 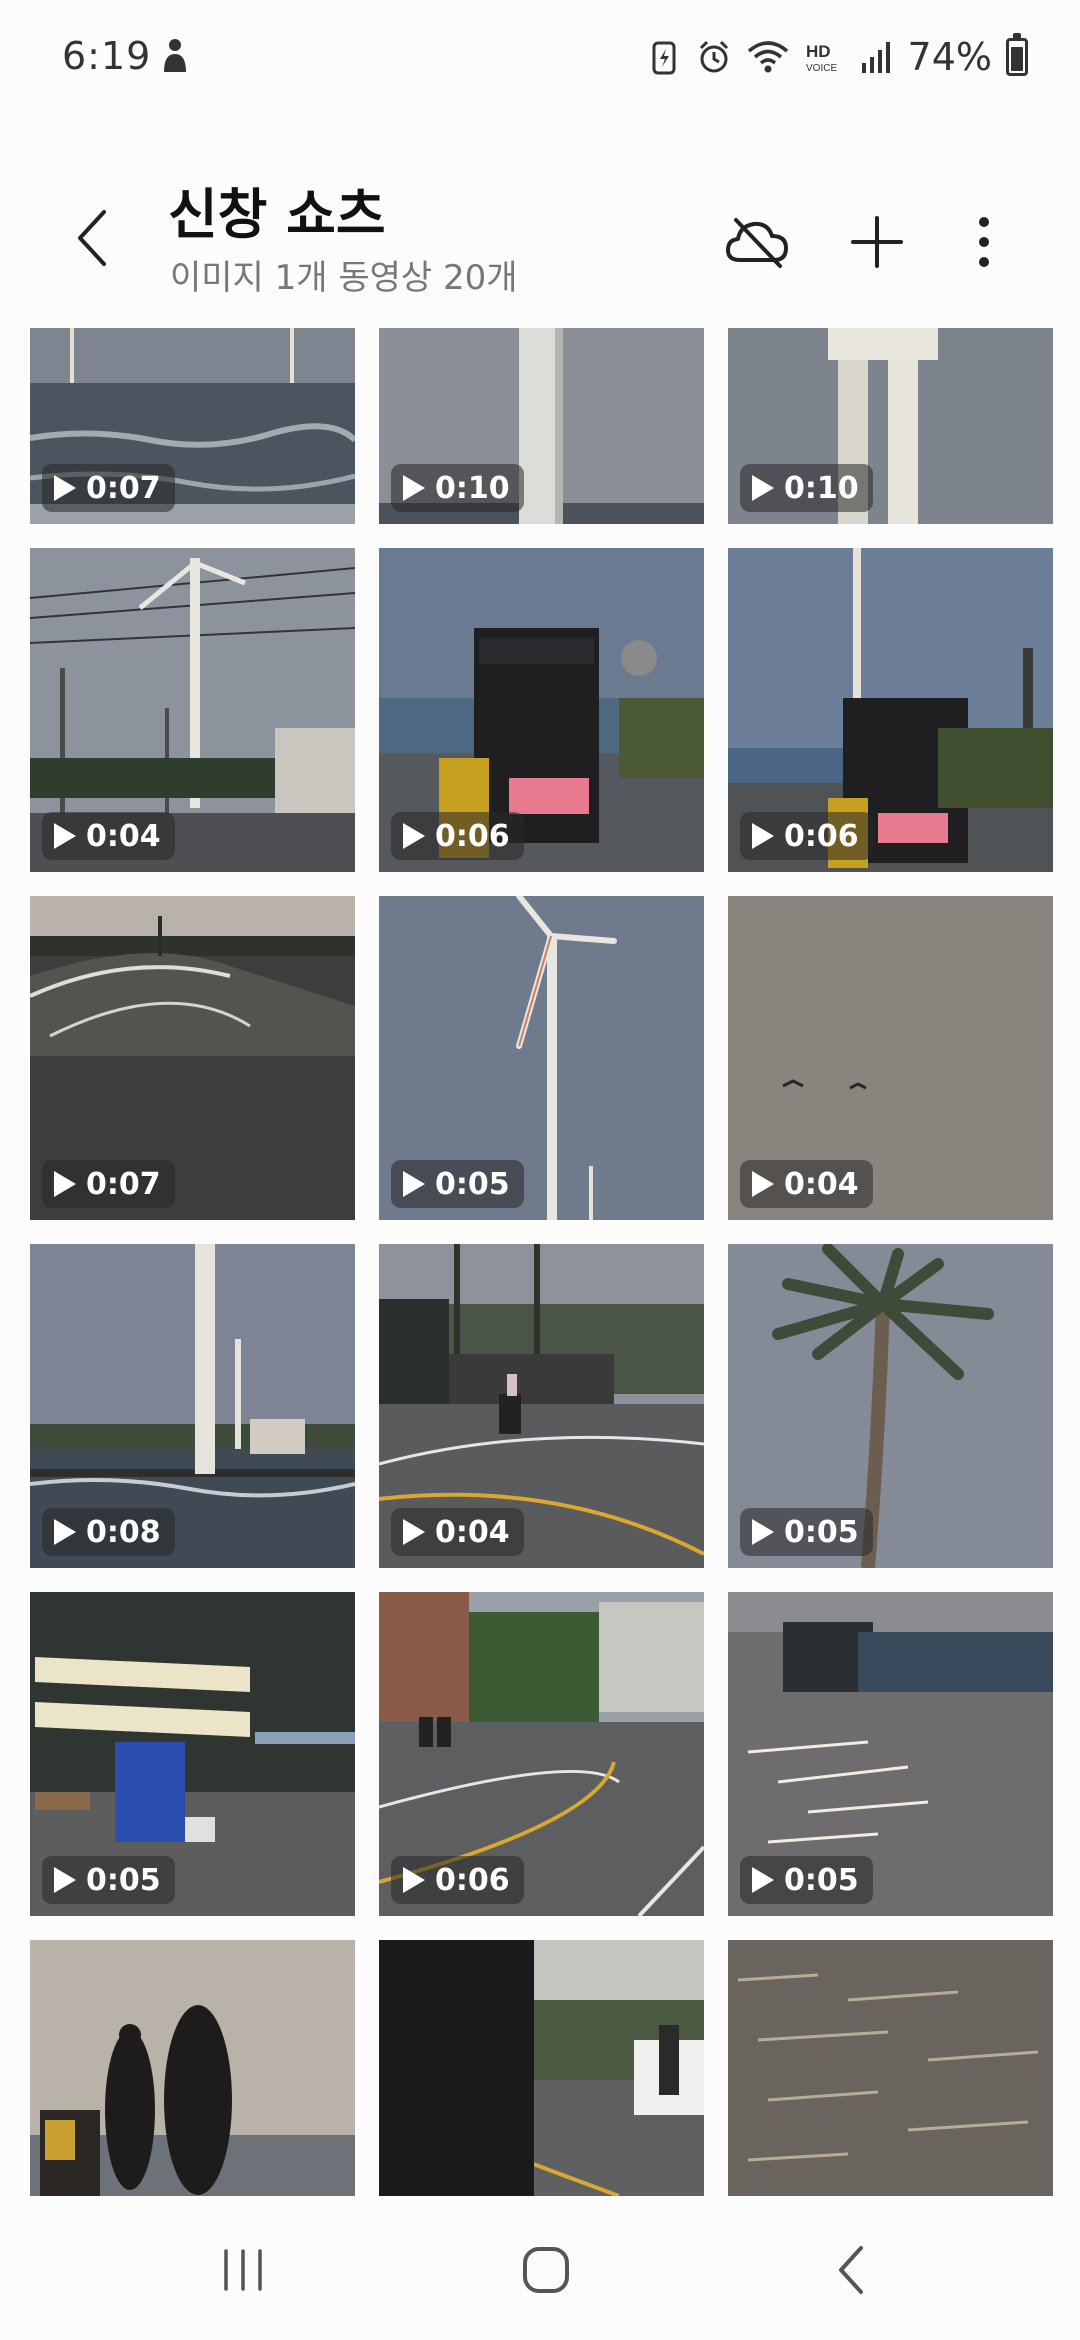 I want to click on navigation-bar, so click(x=540, y=2268).